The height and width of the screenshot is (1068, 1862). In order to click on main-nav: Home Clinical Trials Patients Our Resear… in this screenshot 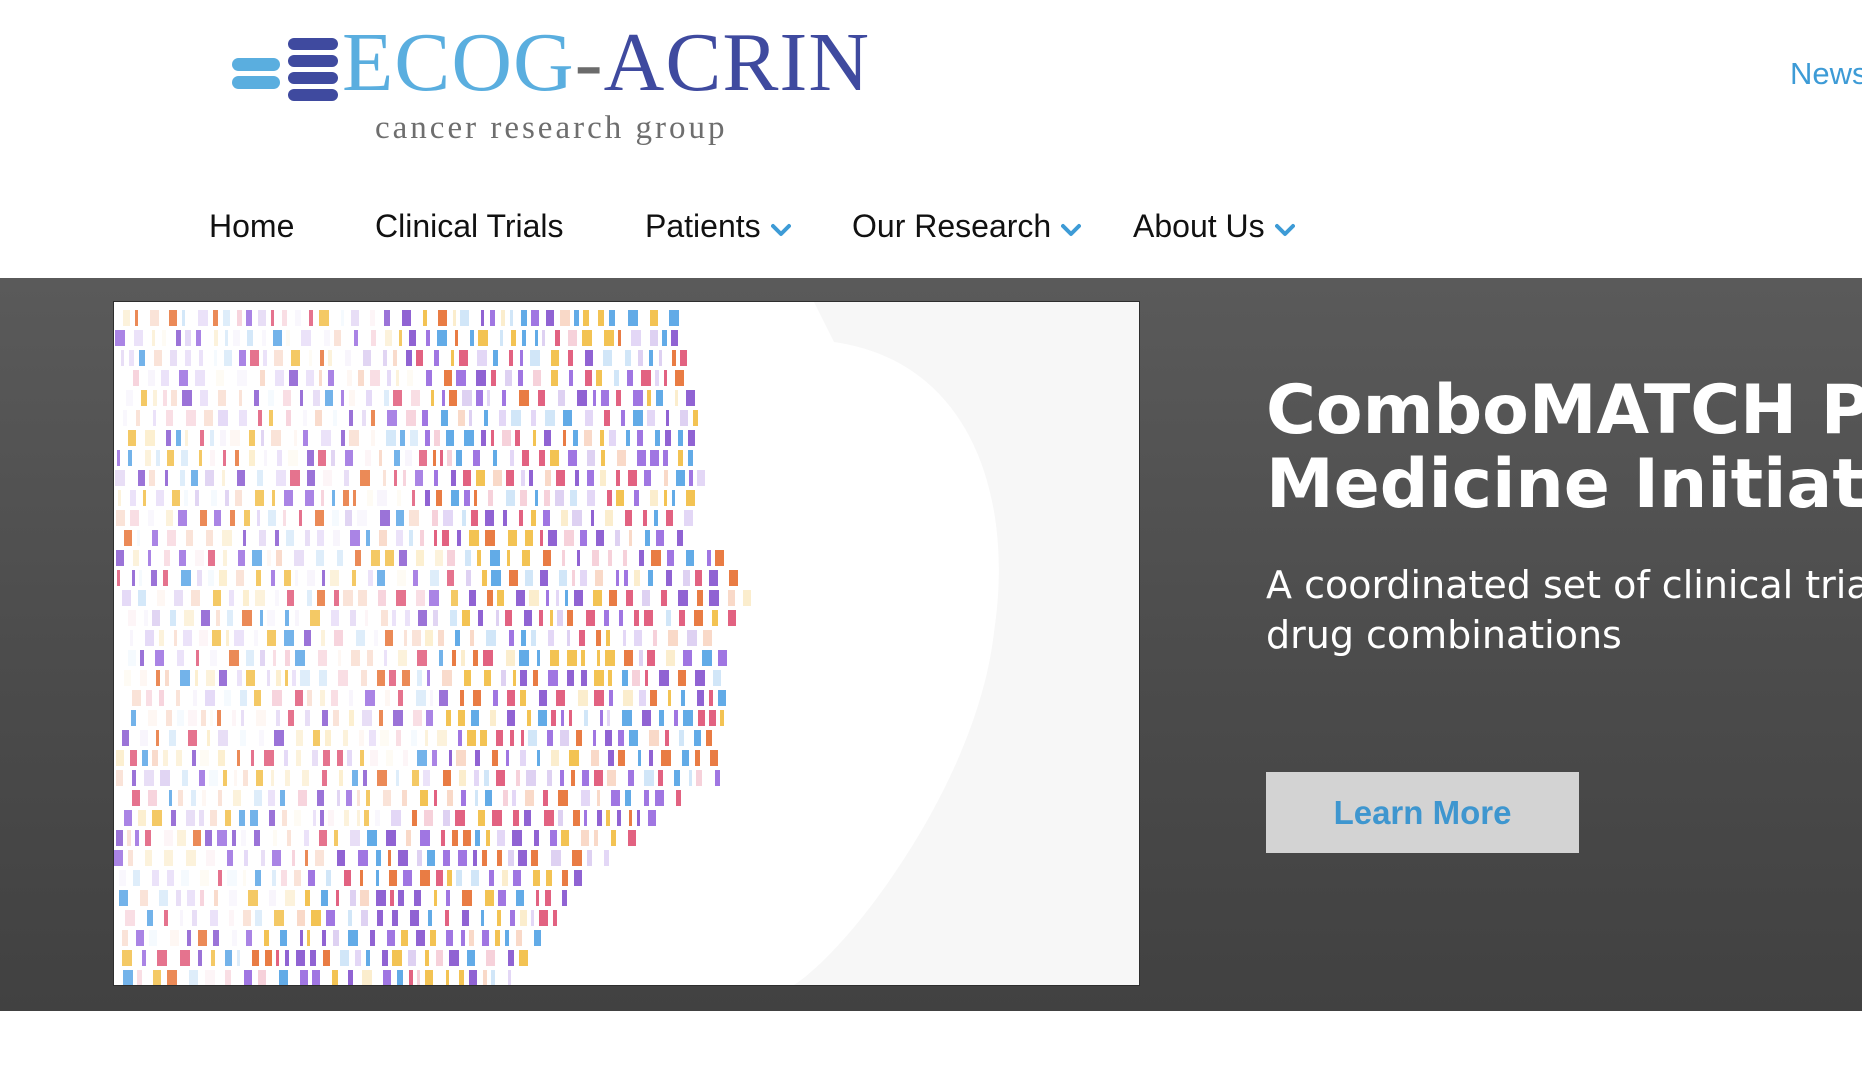, I will do `click(931, 226)`.